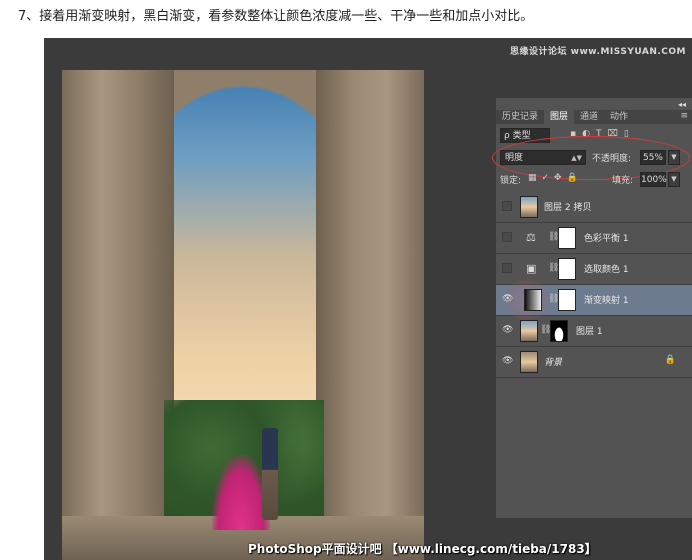 The height and width of the screenshot is (560, 692). Describe the element at coordinates (591, 158) in the screenshot. I see `blend-row: 明度 ▲▼ 不透明度: 55% ▼` at that location.